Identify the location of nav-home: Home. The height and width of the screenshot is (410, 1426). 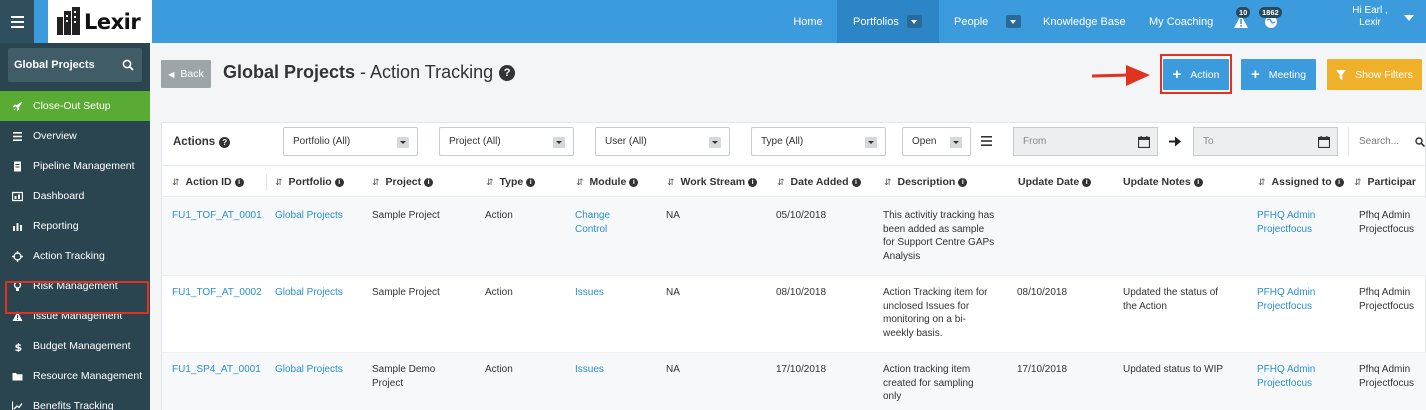
(808, 21).